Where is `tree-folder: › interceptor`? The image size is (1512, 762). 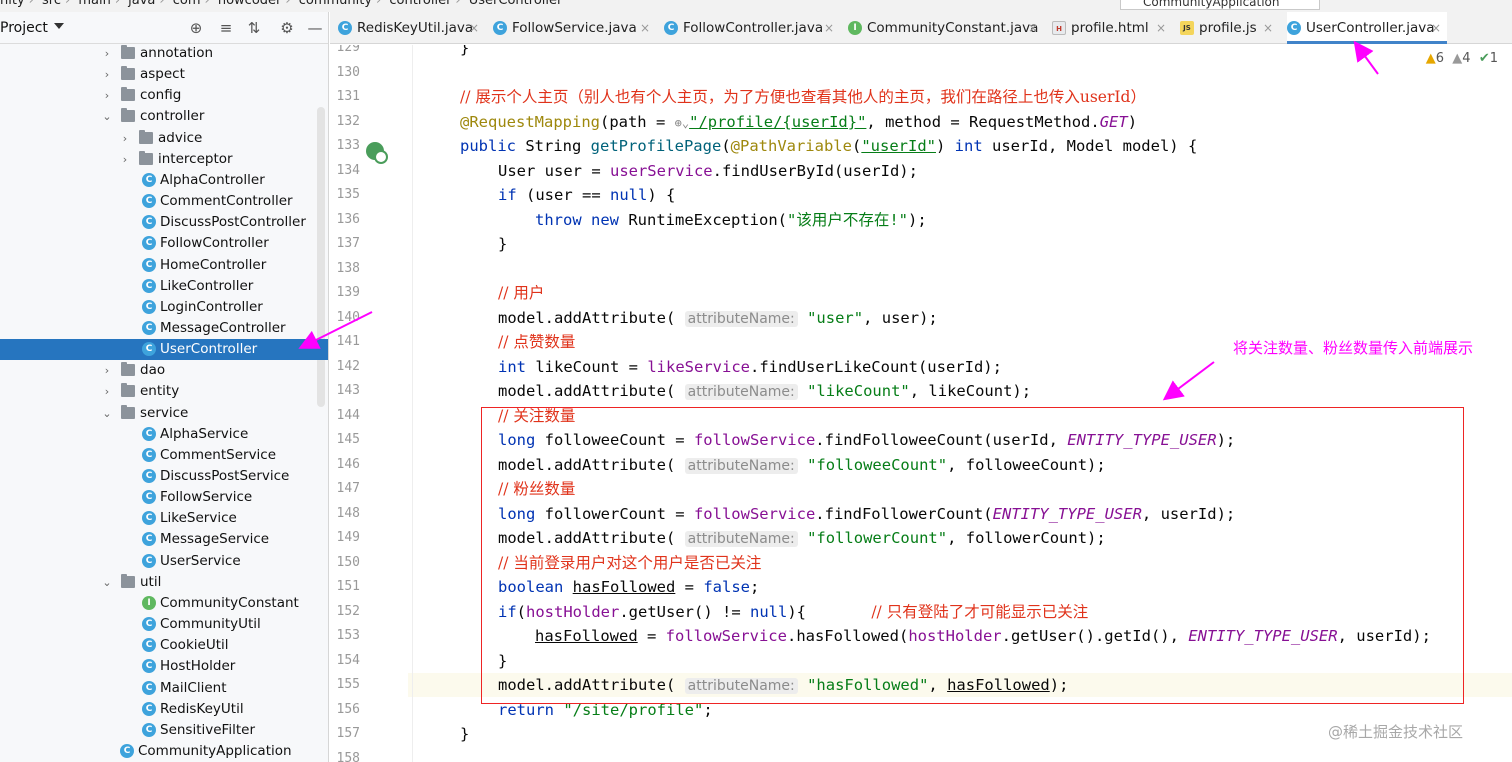
tree-folder: › interceptor is located at coordinates (164, 159).